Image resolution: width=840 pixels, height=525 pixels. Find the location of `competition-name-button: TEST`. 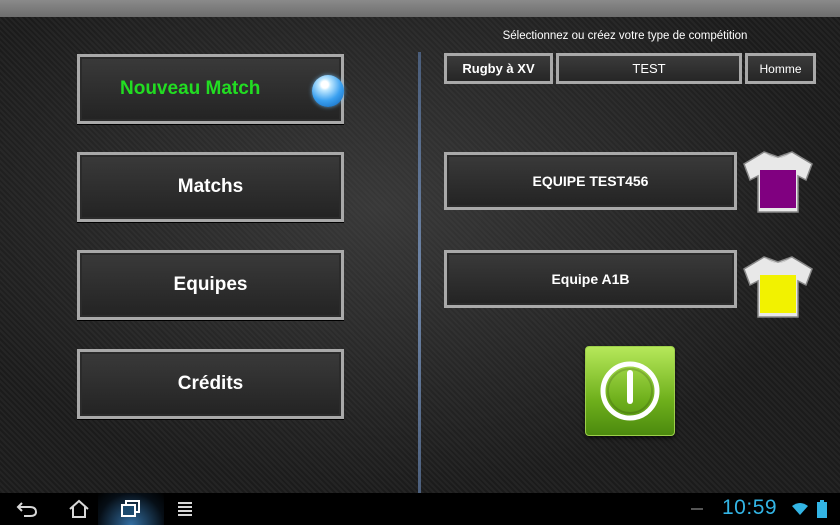

competition-name-button: TEST is located at coordinates (649, 68).